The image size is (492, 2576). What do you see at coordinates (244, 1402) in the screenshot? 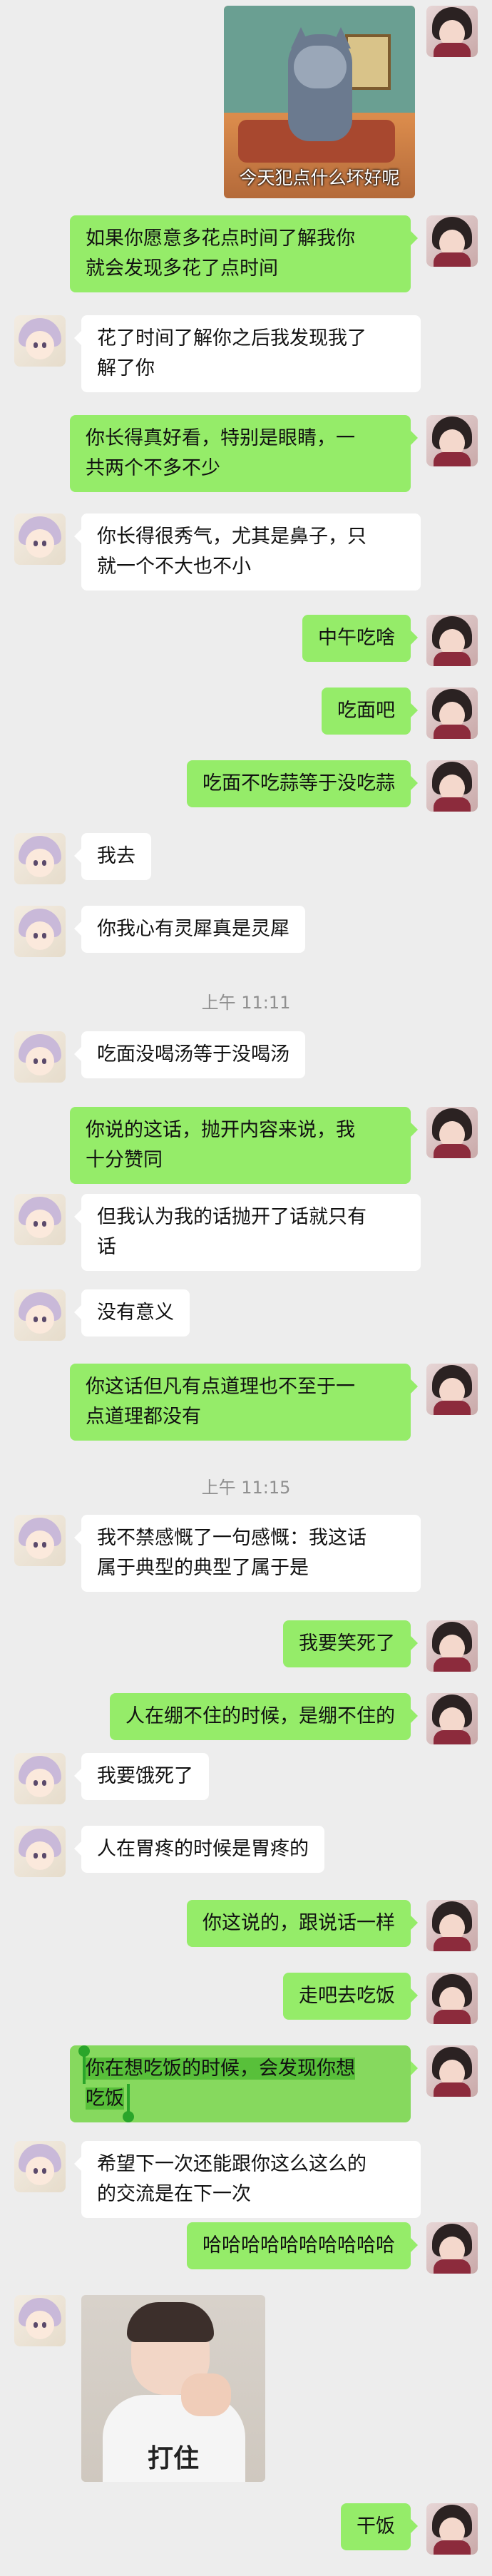
I see `message-bubble: 你这话但凡有点道理也不至于一 点道理都没有` at bounding box center [244, 1402].